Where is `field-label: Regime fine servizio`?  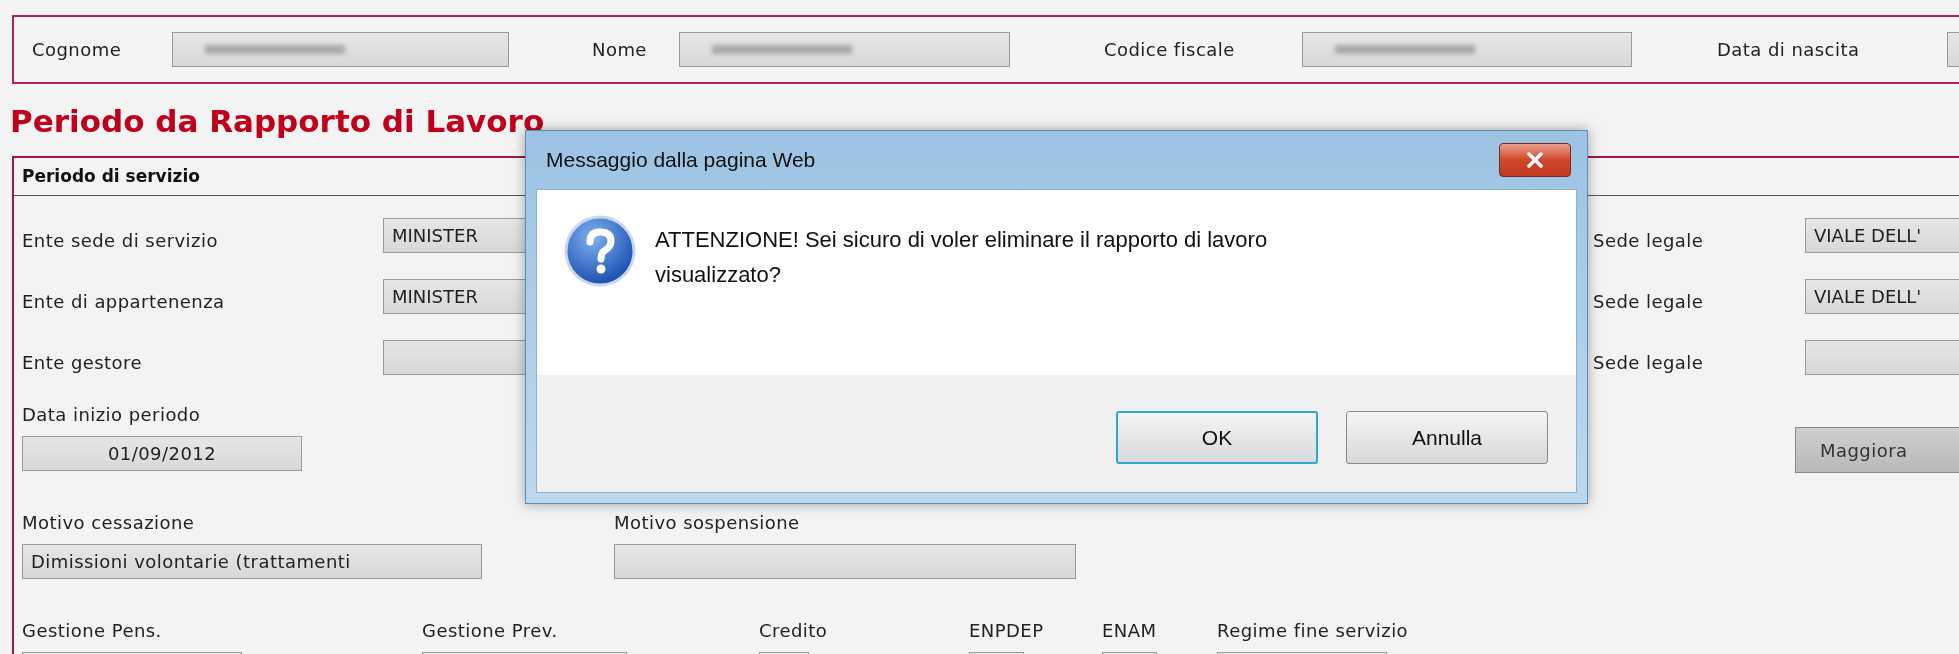 field-label: Regime fine servizio is located at coordinates (1313, 631).